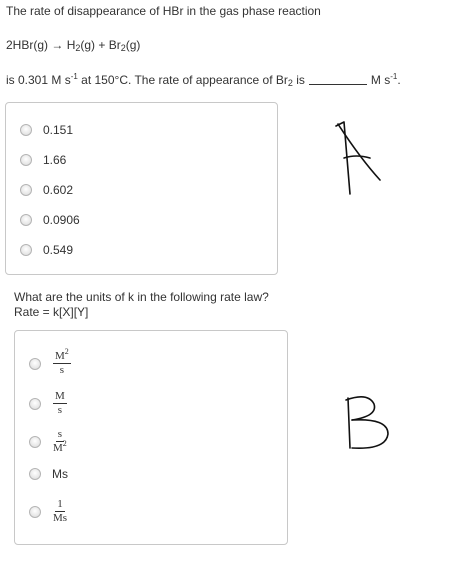  Describe the element at coordinates (298, 80) in the screenshot. I see `prompt-is: is` at that location.